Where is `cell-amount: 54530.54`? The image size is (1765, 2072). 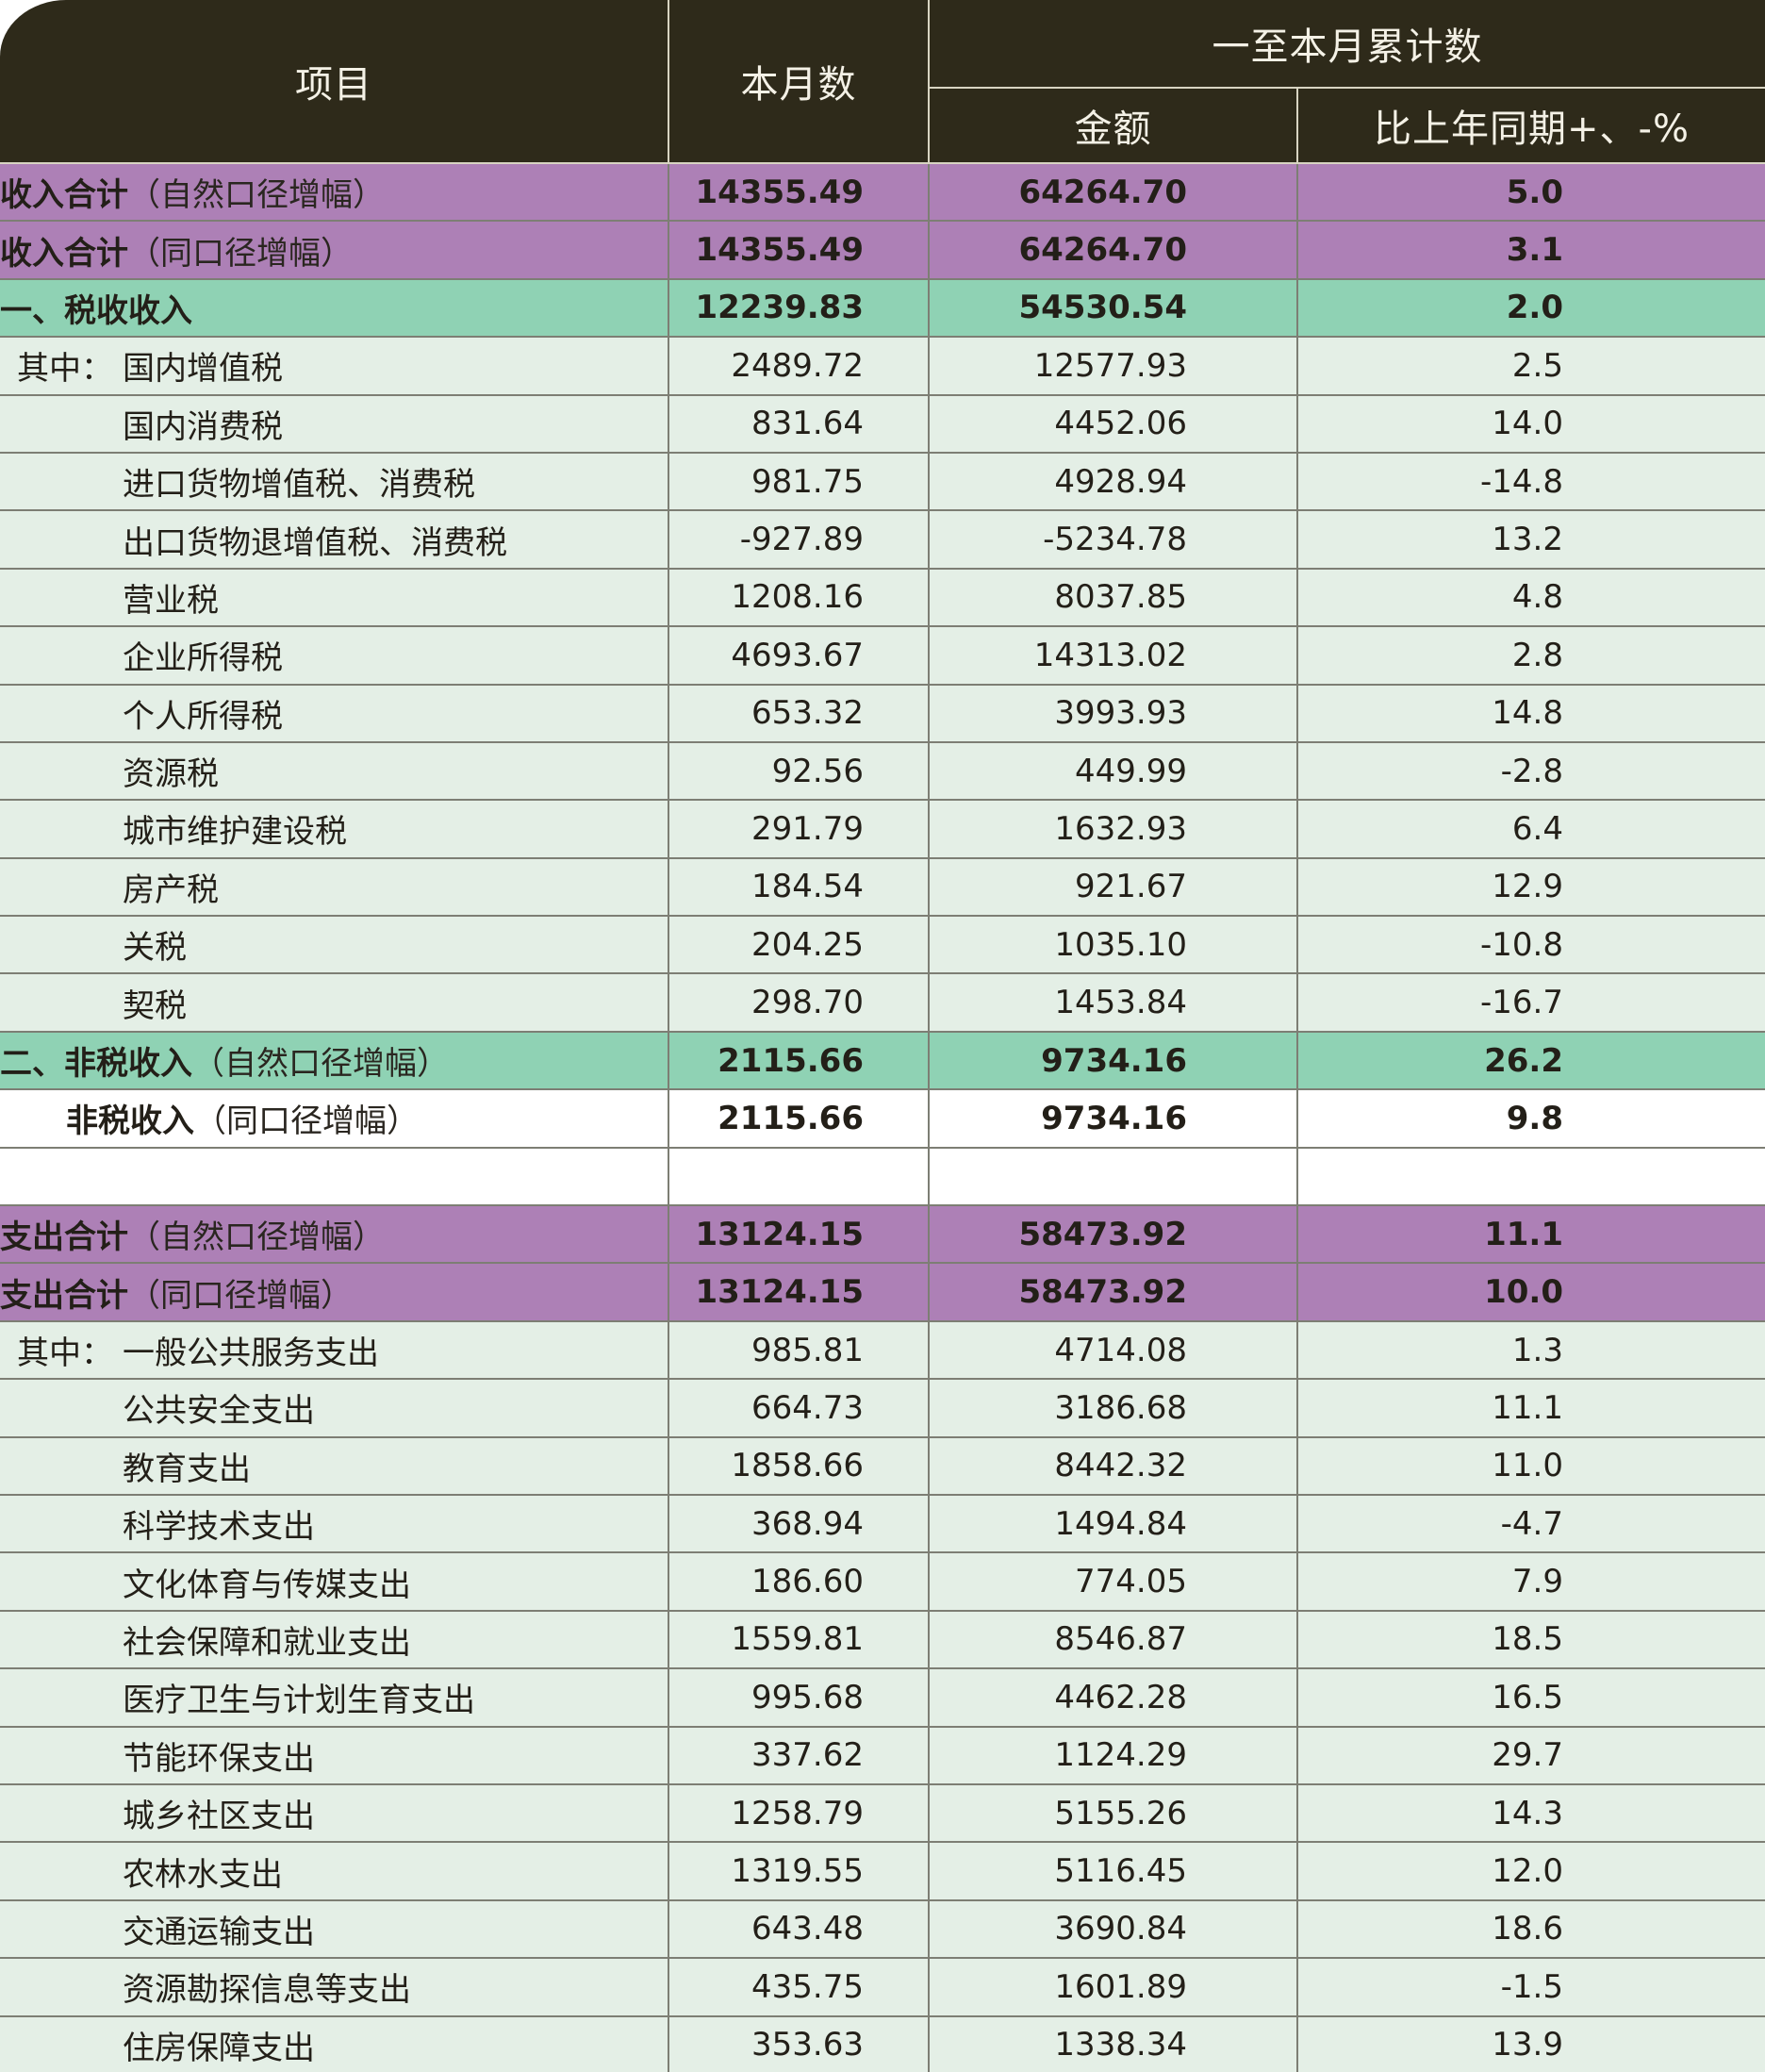 cell-amount: 54530.54 is located at coordinates (1113, 308).